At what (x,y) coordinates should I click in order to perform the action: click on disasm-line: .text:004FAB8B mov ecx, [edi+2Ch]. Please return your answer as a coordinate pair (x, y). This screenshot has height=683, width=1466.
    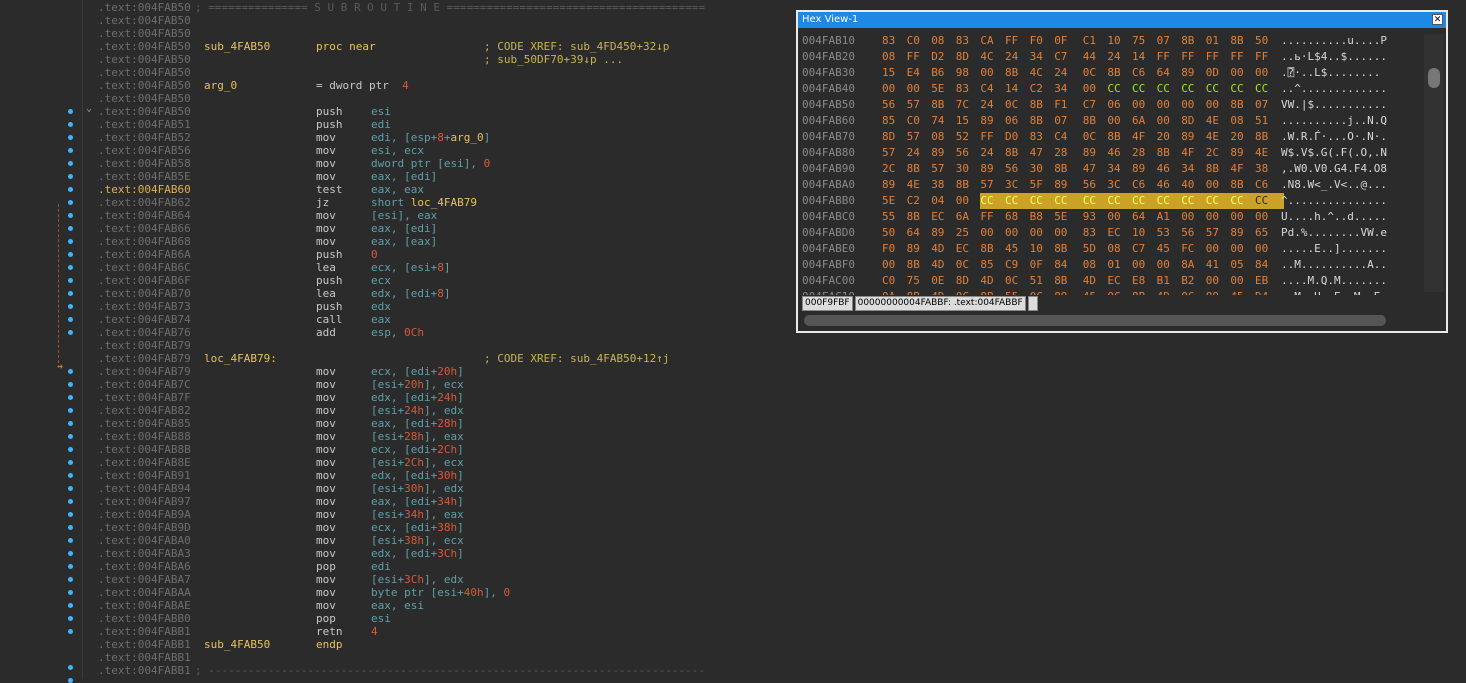
    Looking at the image, I should click on (440, 449).